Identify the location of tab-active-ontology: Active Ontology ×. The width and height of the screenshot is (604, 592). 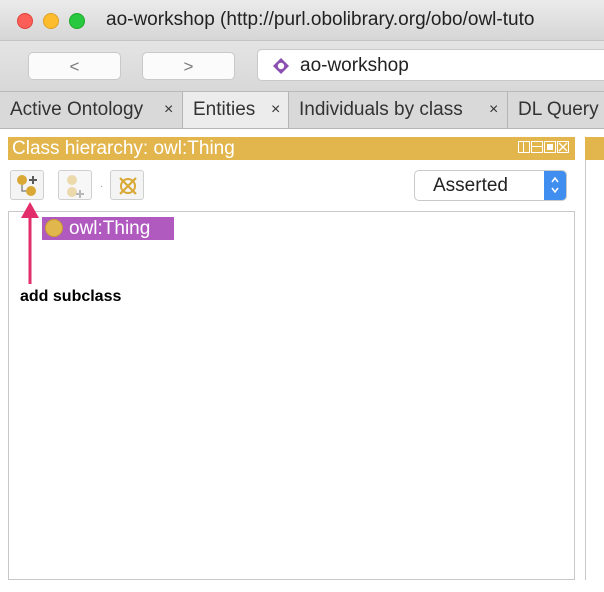
(91, 110).